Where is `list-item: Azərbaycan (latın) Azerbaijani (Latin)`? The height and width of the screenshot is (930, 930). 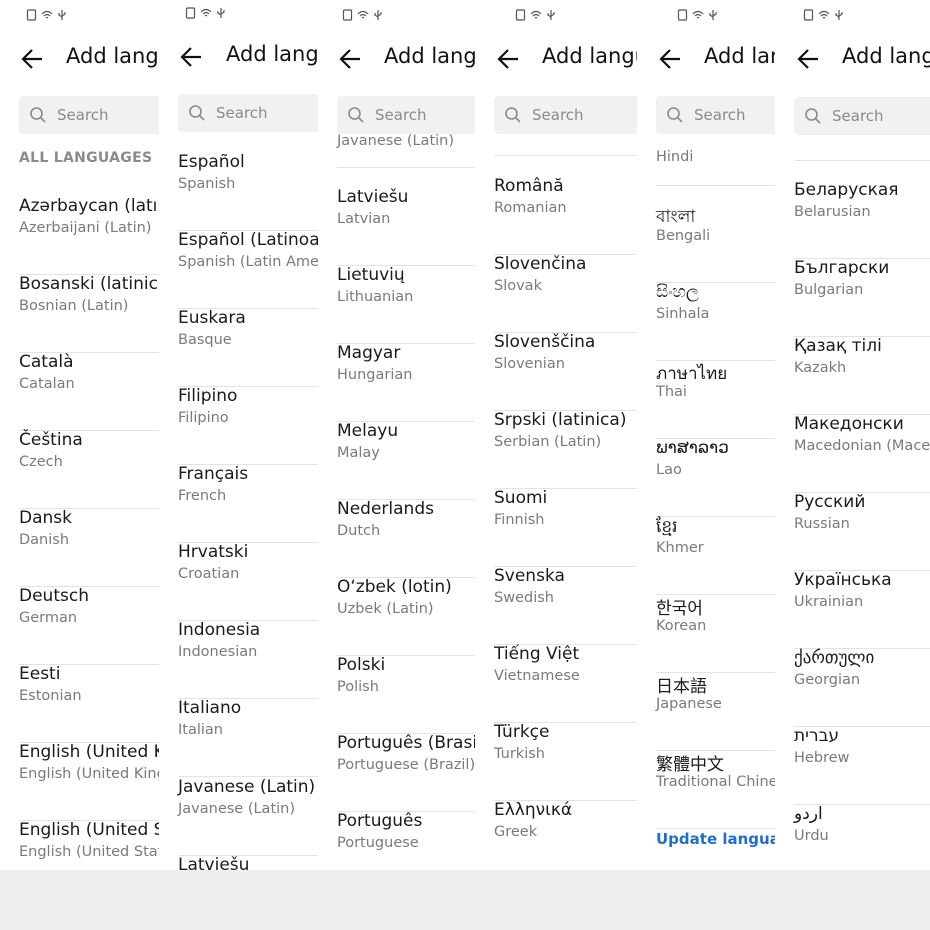
list-item: Azərbaycan (latın) Azerbaijani (Latin) is located at coordinates (89, 235).